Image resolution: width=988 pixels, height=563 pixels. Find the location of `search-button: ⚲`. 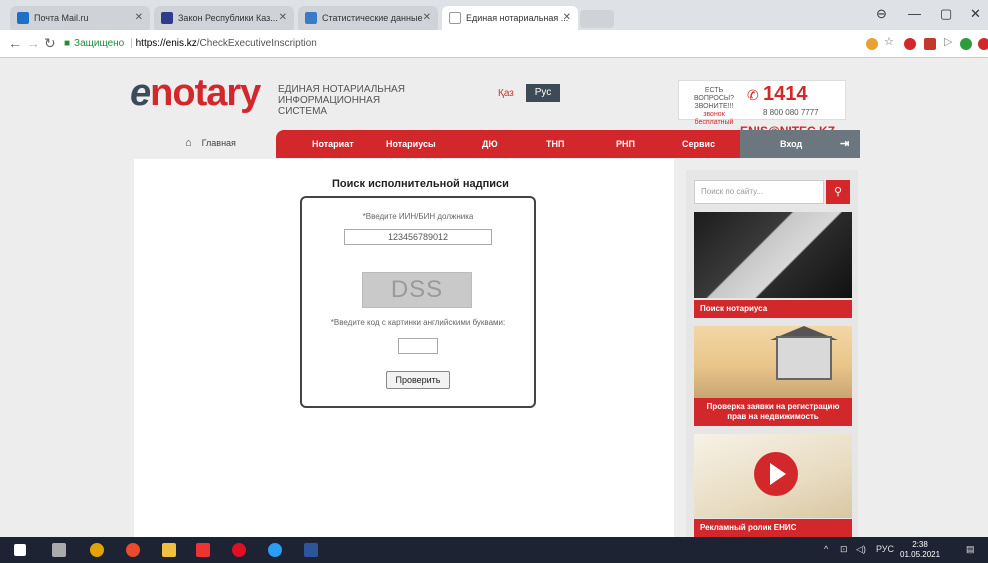

search-button: ⚲ is located at coordinates (838, 192).